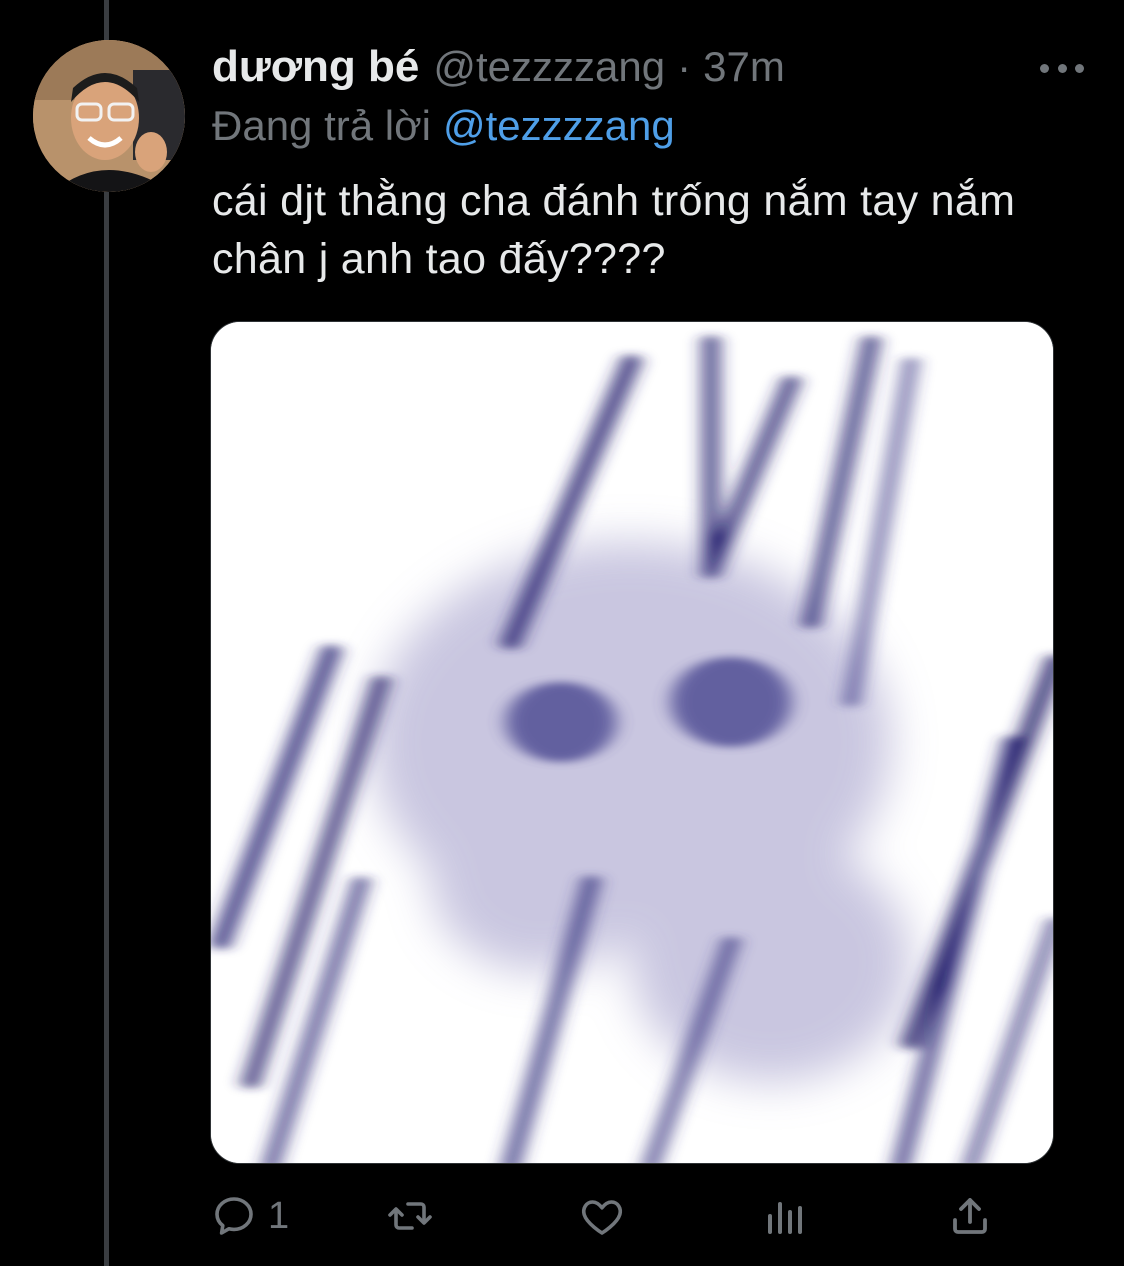 The image size is (1124, 1266). I want to click on avatar-photo, so click(109, 116).